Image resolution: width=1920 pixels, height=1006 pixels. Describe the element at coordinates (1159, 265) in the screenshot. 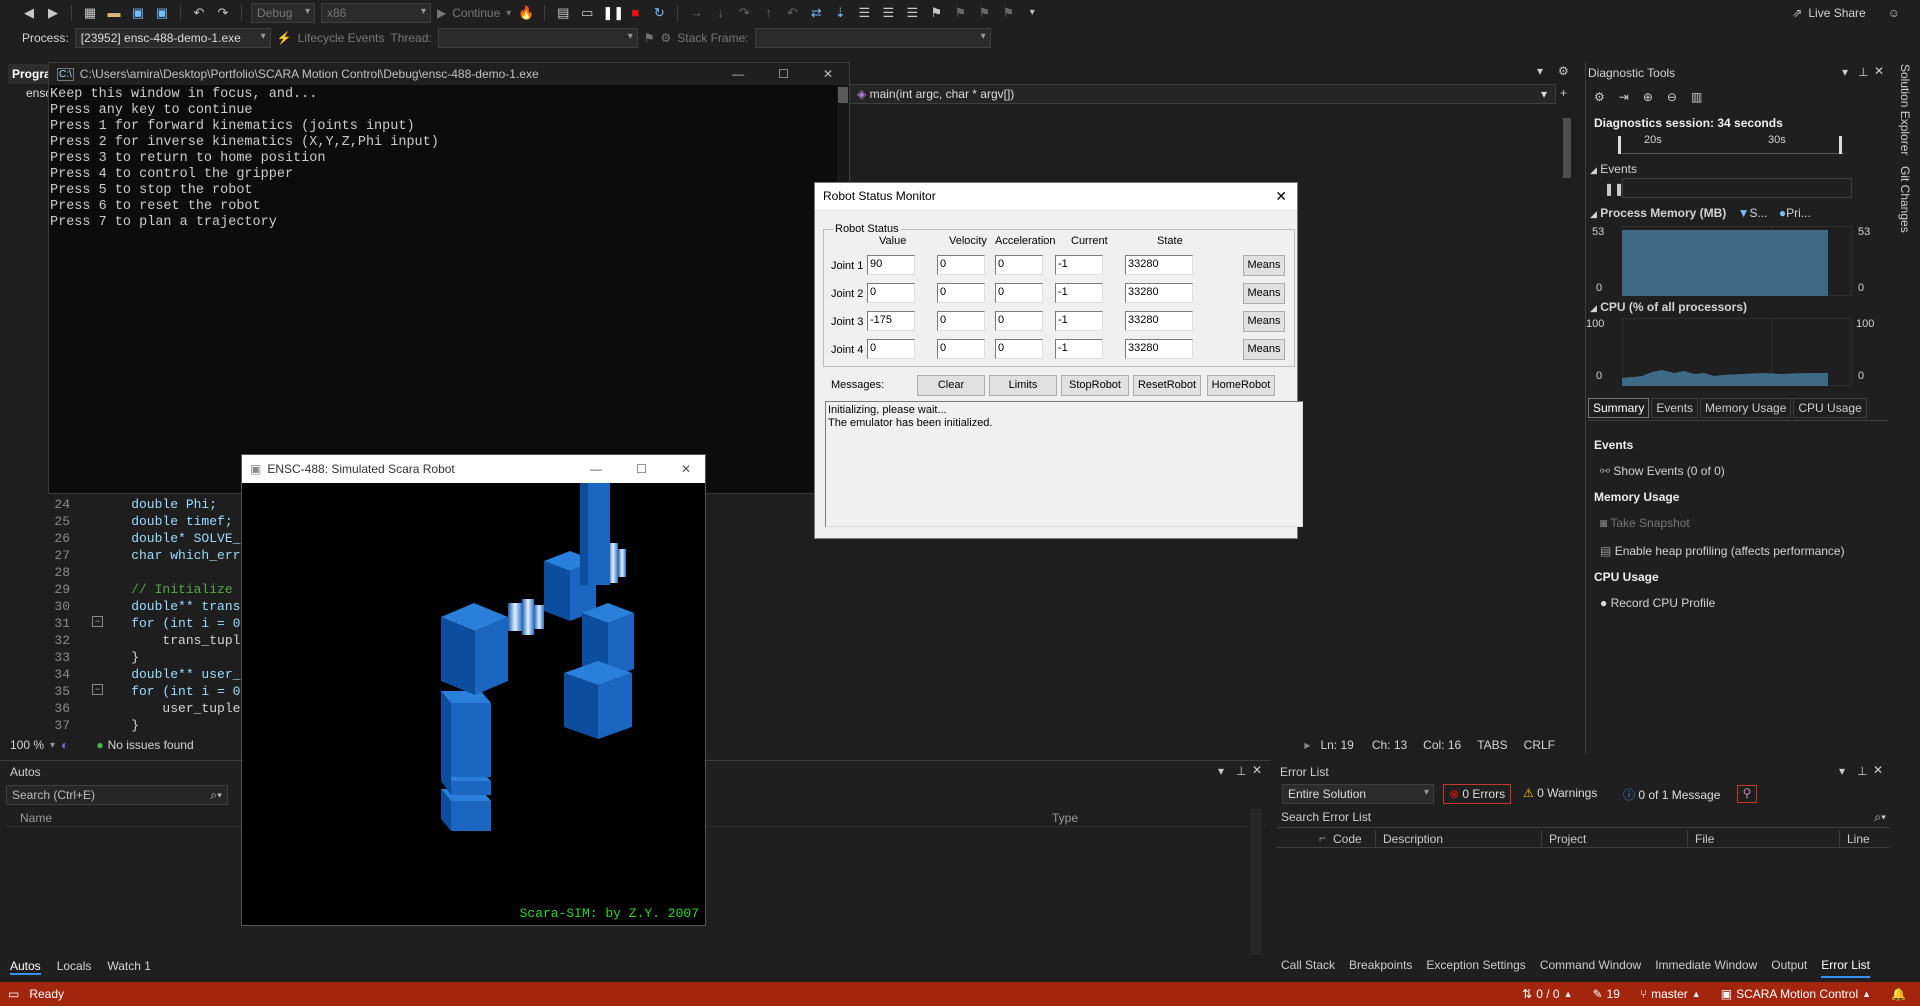

I see `joint-1-state-field: 33280` at that location.